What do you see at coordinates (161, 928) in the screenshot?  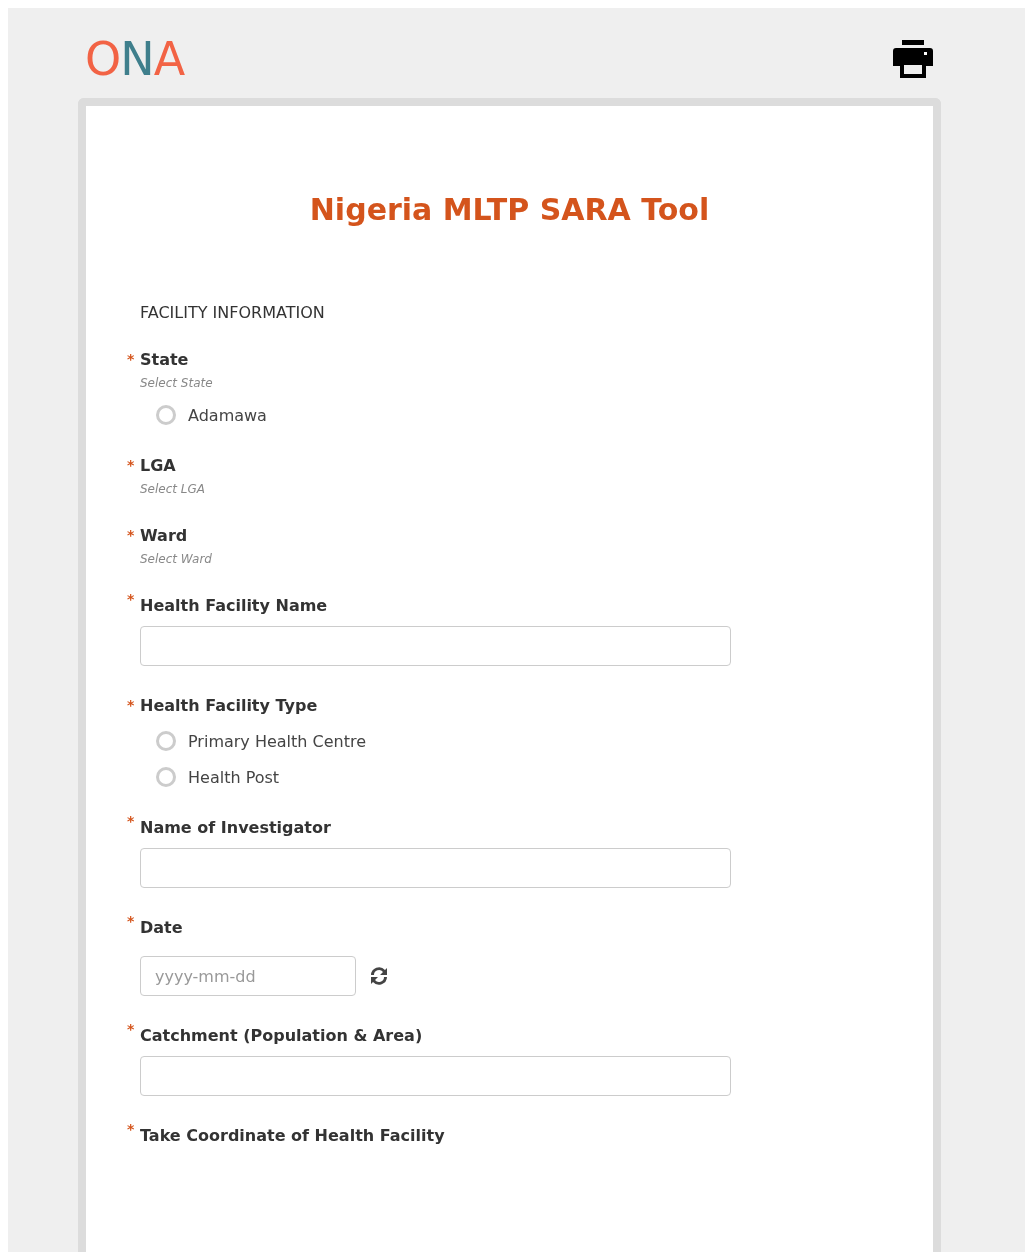 I see `field-label-text: Date` at bounding box center [161, 928].